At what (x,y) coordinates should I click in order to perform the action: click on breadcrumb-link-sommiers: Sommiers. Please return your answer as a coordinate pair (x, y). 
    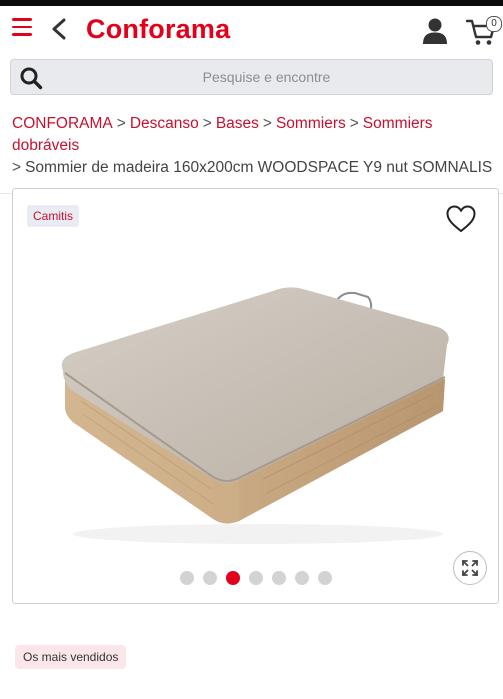
    Looking at the image, I should click on (311, 123).